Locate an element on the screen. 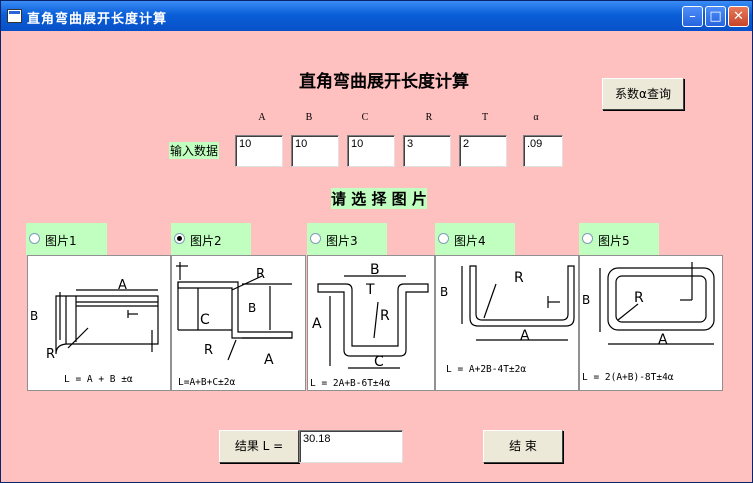  radio-label: 图片5 is located at coordinates (614, 241).